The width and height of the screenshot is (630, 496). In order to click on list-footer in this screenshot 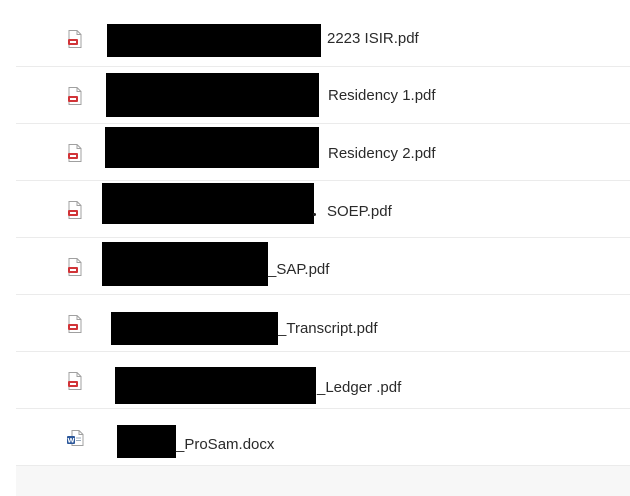, I will do `click(323, 481)`.